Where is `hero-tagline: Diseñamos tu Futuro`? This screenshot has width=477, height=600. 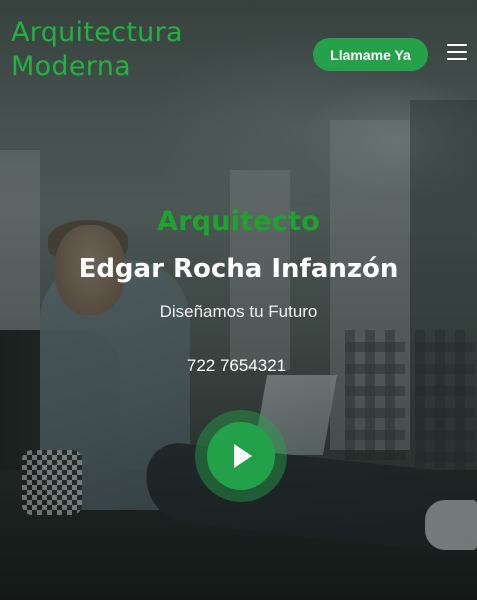
hero-tagline: Diseñamos tu Futuro is located at coordinates (238, 311).